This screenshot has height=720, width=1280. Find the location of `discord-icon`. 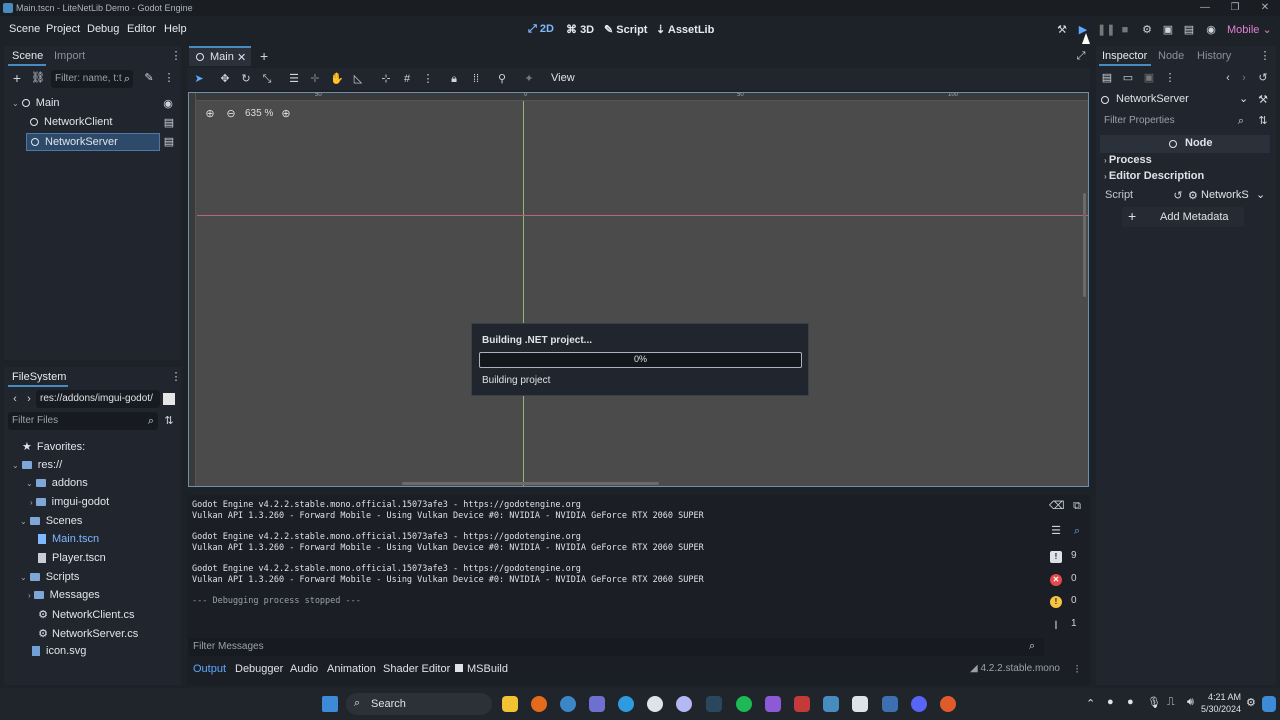

discord-icon is located at coordinates (919, 704).